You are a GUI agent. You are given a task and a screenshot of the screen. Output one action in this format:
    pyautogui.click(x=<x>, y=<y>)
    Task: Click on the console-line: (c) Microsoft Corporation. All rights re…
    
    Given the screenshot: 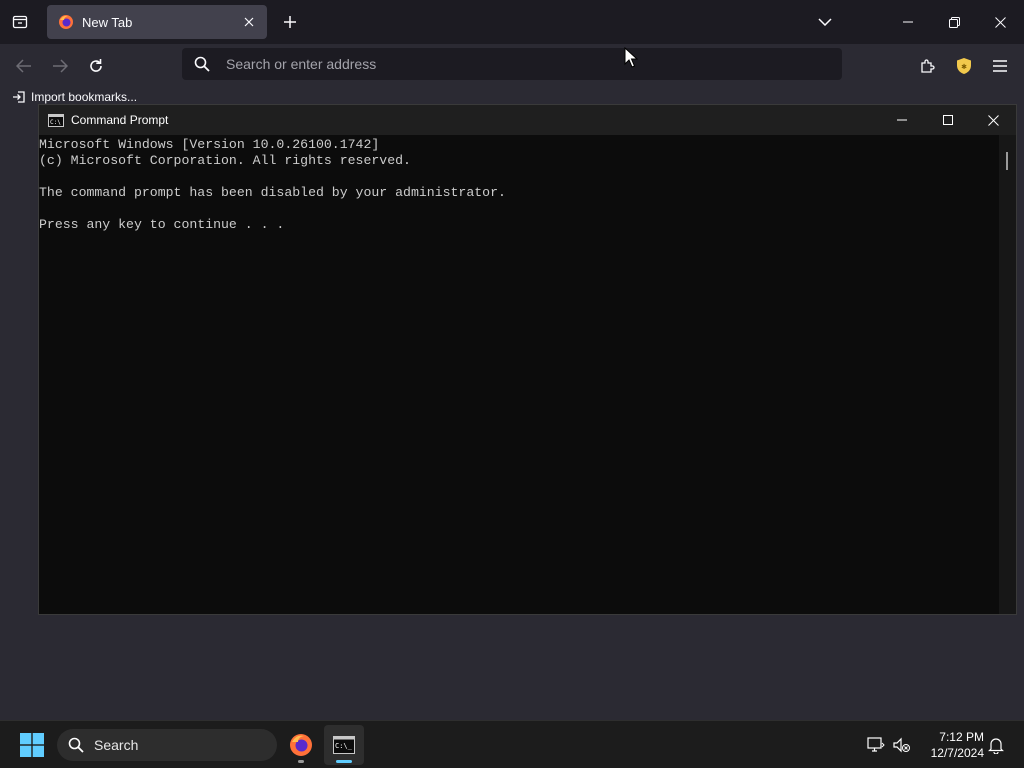 What is the action you would take?
    pyautogui.click(x=225, y=160)
    